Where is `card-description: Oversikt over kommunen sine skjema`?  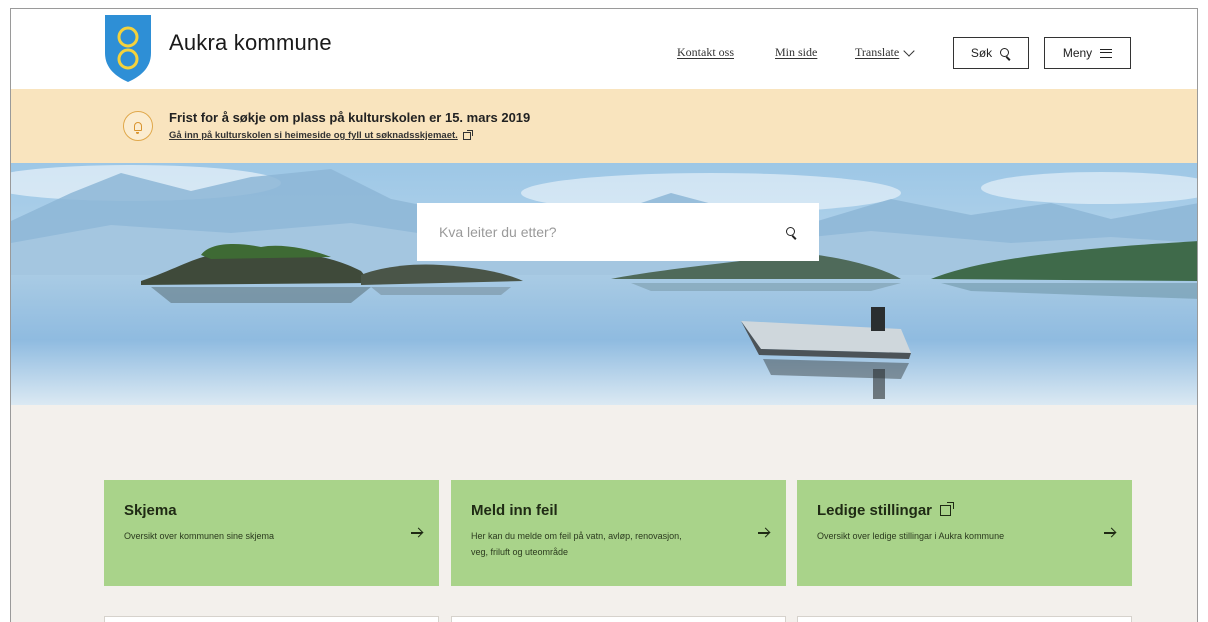
card-description: Oversikt over kommunen sine skjema is located at coordinates (199, 536).